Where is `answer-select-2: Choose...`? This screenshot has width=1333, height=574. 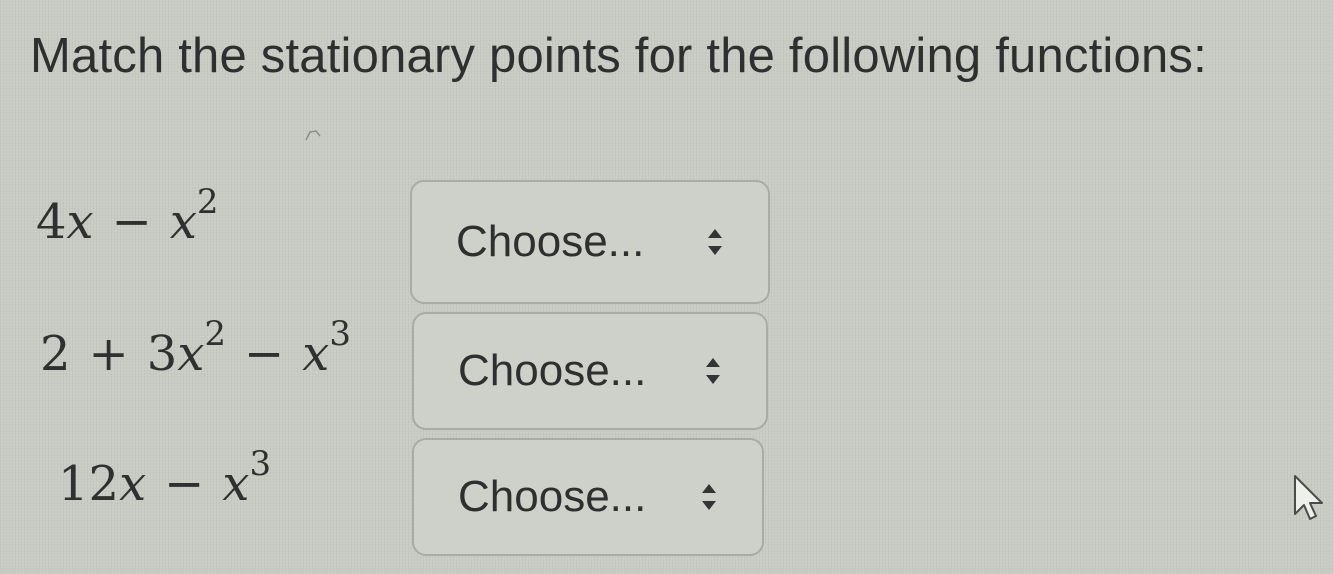
answer-select-2: Choose... is located at coordinates (590, 371).